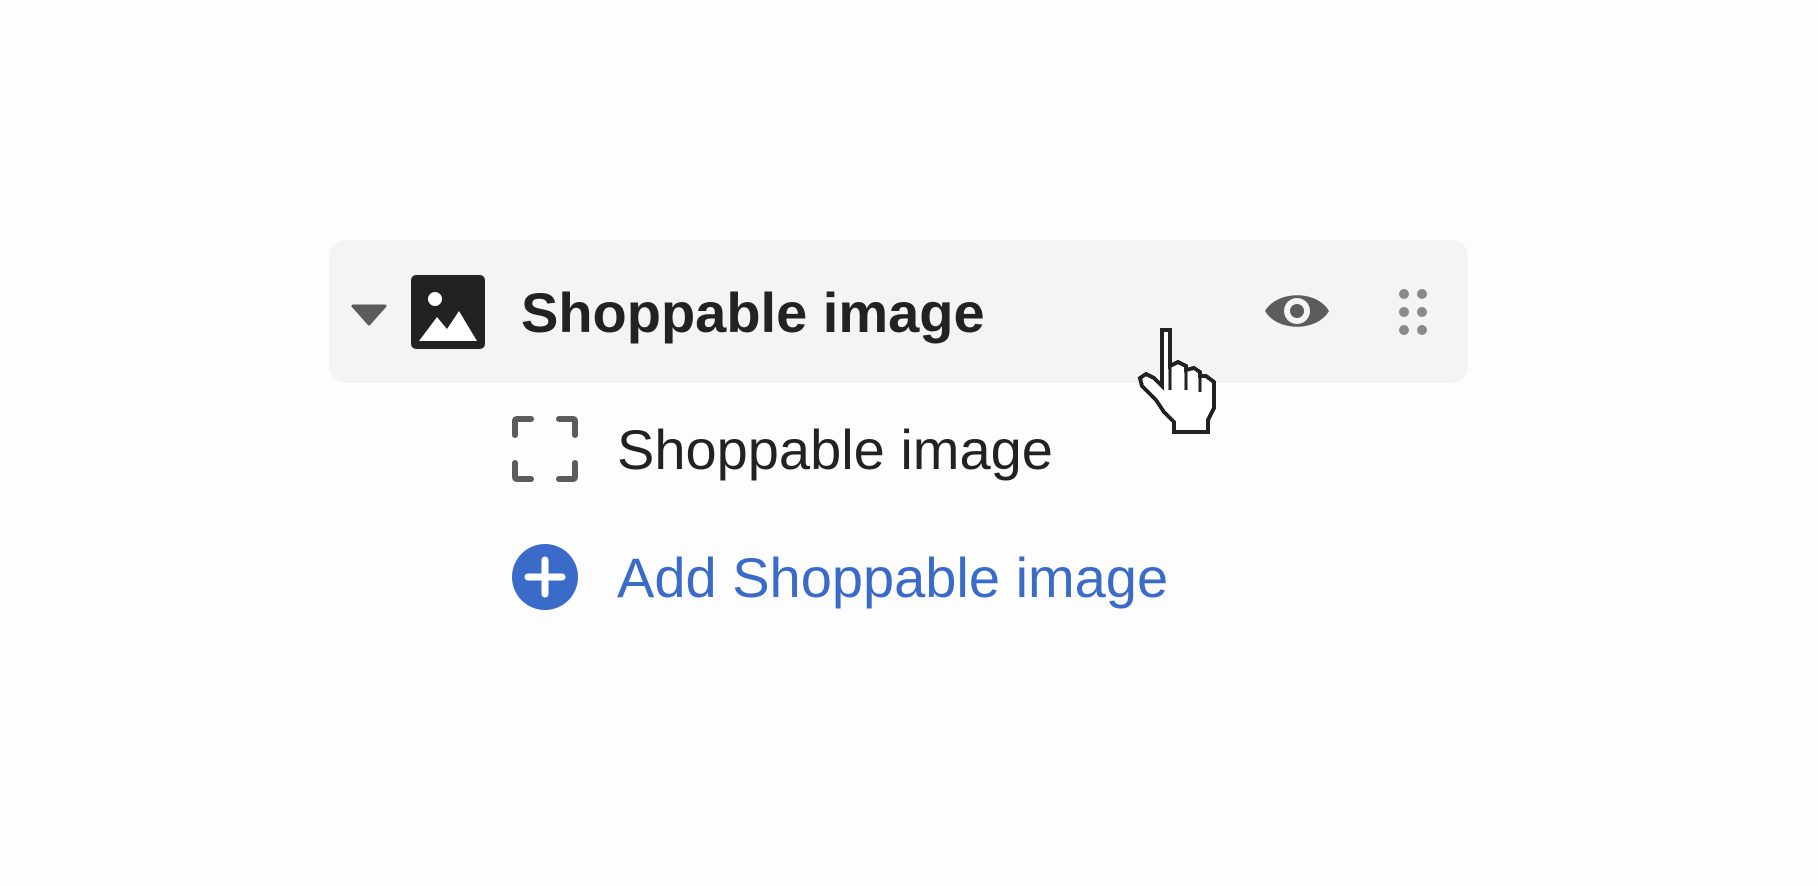 This screenshot has width=1818, height=886. What do you see at coordinates (1178, 381) in the screenshot?
I see `hand-pointer-cursor-icon` at bounding box center [1178, 381].